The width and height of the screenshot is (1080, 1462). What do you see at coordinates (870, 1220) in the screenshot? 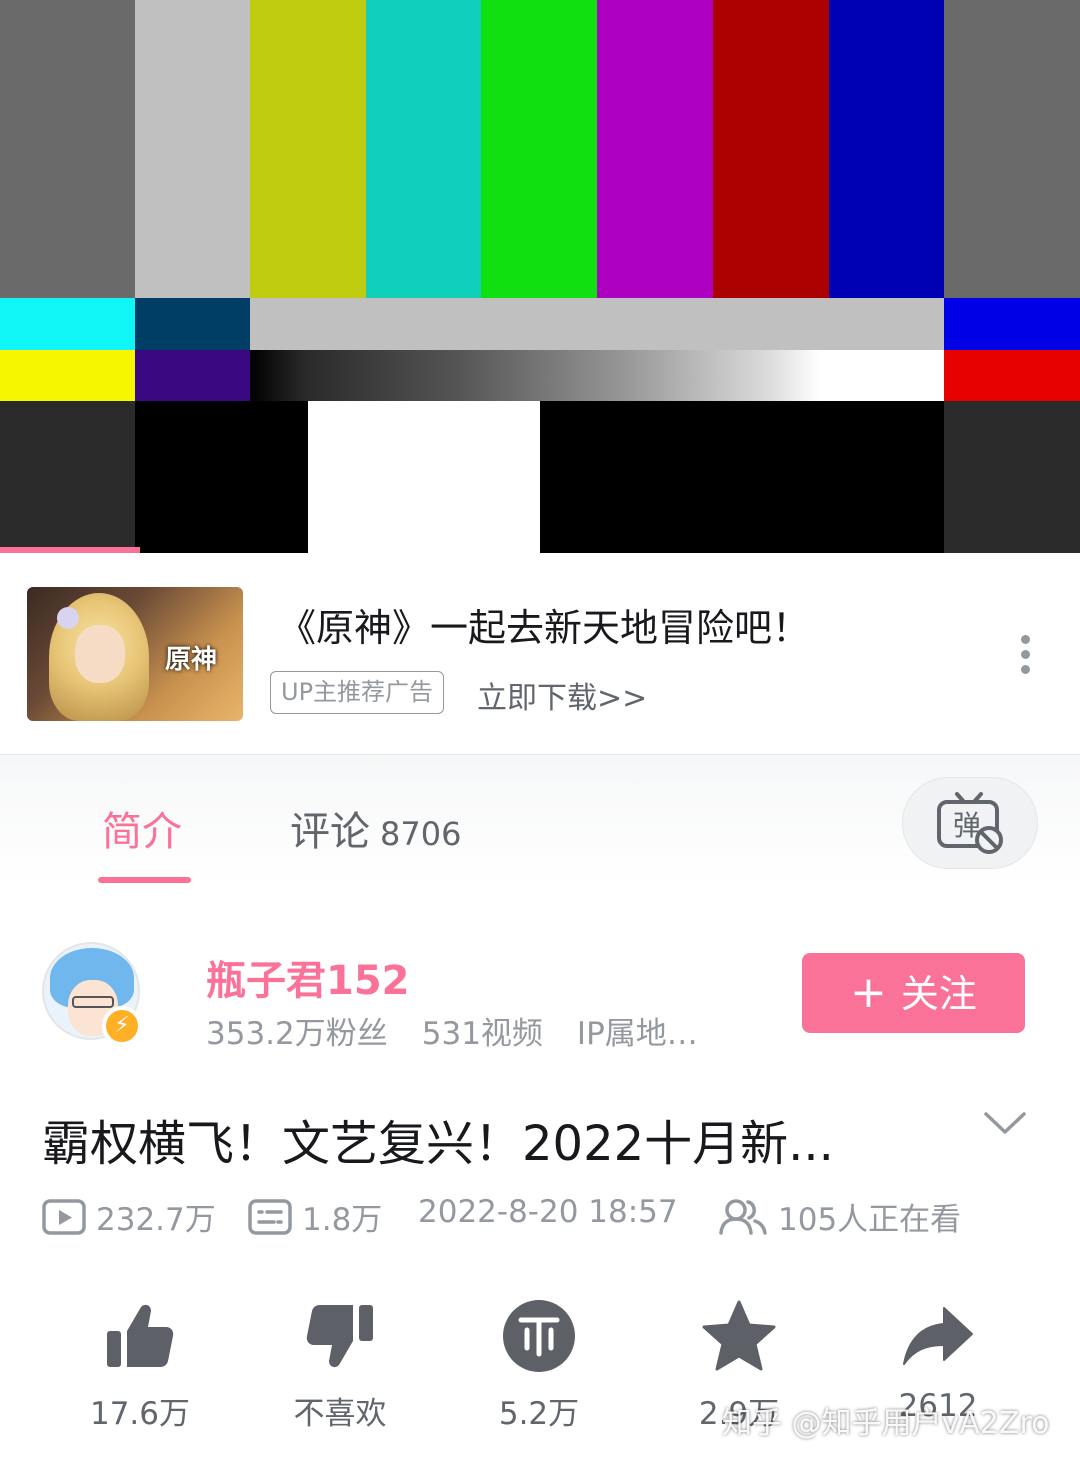
I see `watching-count: 105人正在看` at bounding box center [870, 1220].